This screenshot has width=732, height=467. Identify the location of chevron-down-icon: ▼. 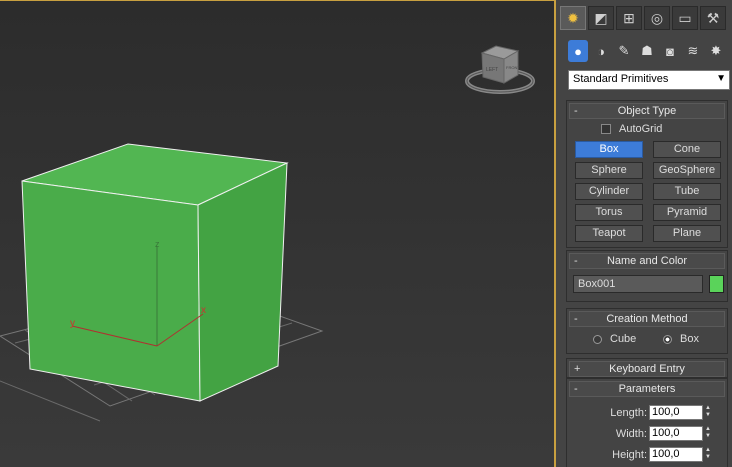
(721, 78).